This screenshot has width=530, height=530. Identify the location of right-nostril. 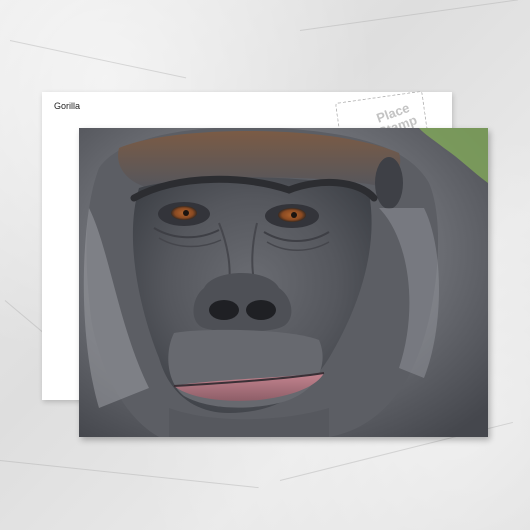
(261, 310).